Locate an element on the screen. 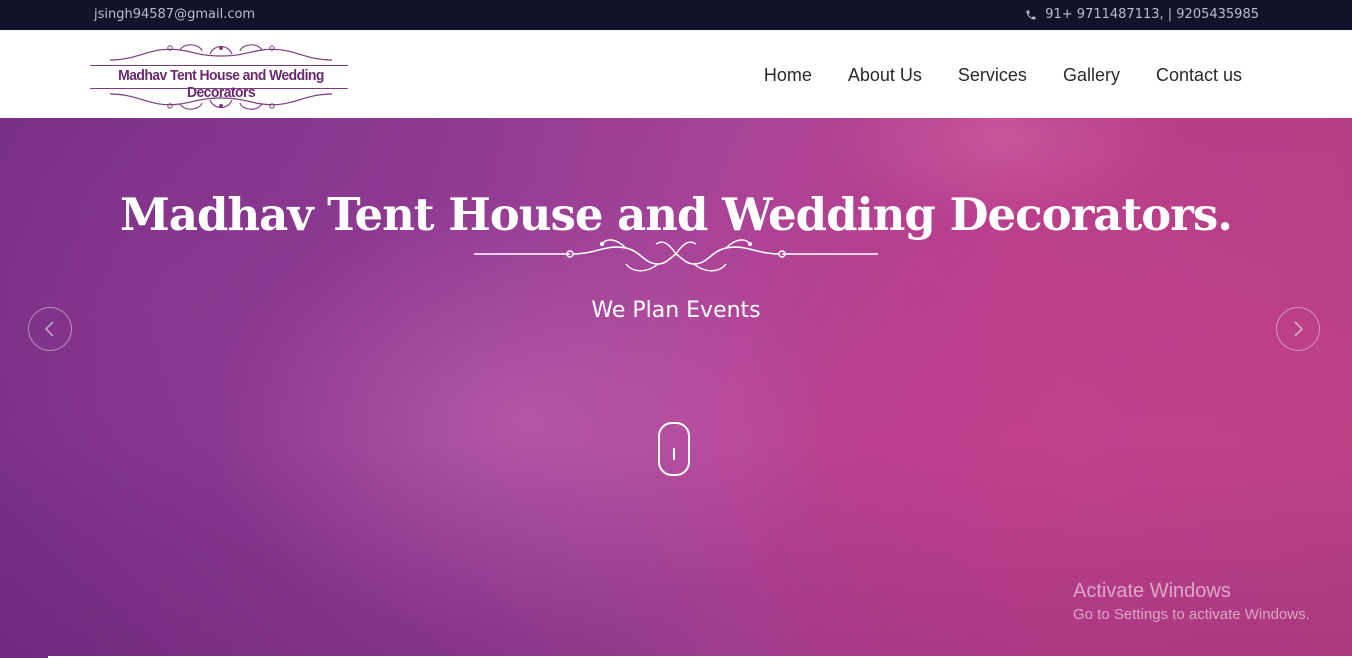 This screenshot has width=1352, height=658. slider-prev-button is located at coordinates (50, 329).